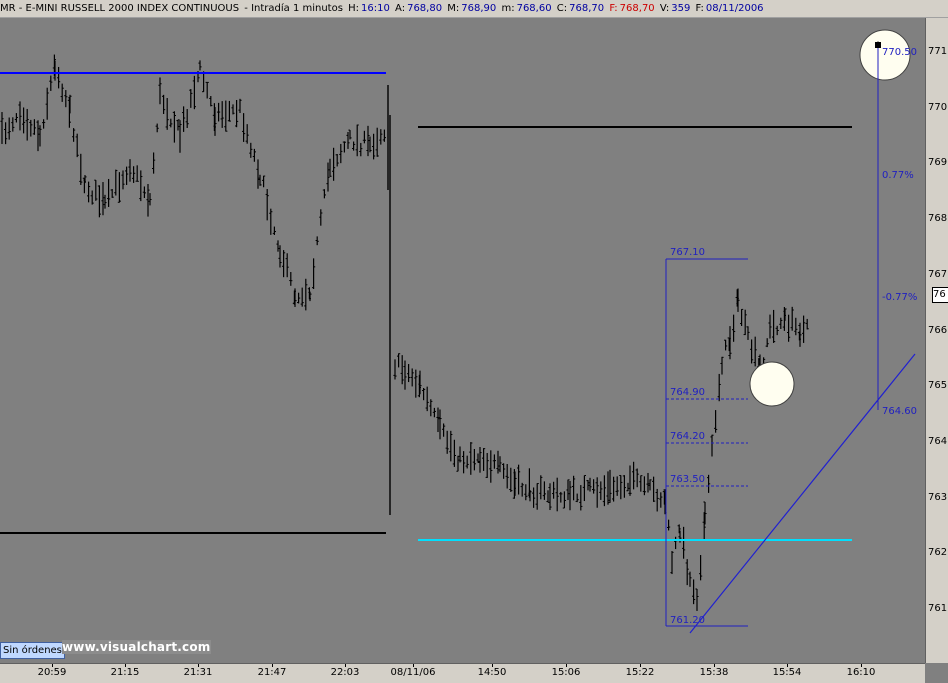 This screenshot has height=683, width=948. Describe the element at coordinates (938, 330) in the screenshot. I see `y-tick-label: 766` at that location.